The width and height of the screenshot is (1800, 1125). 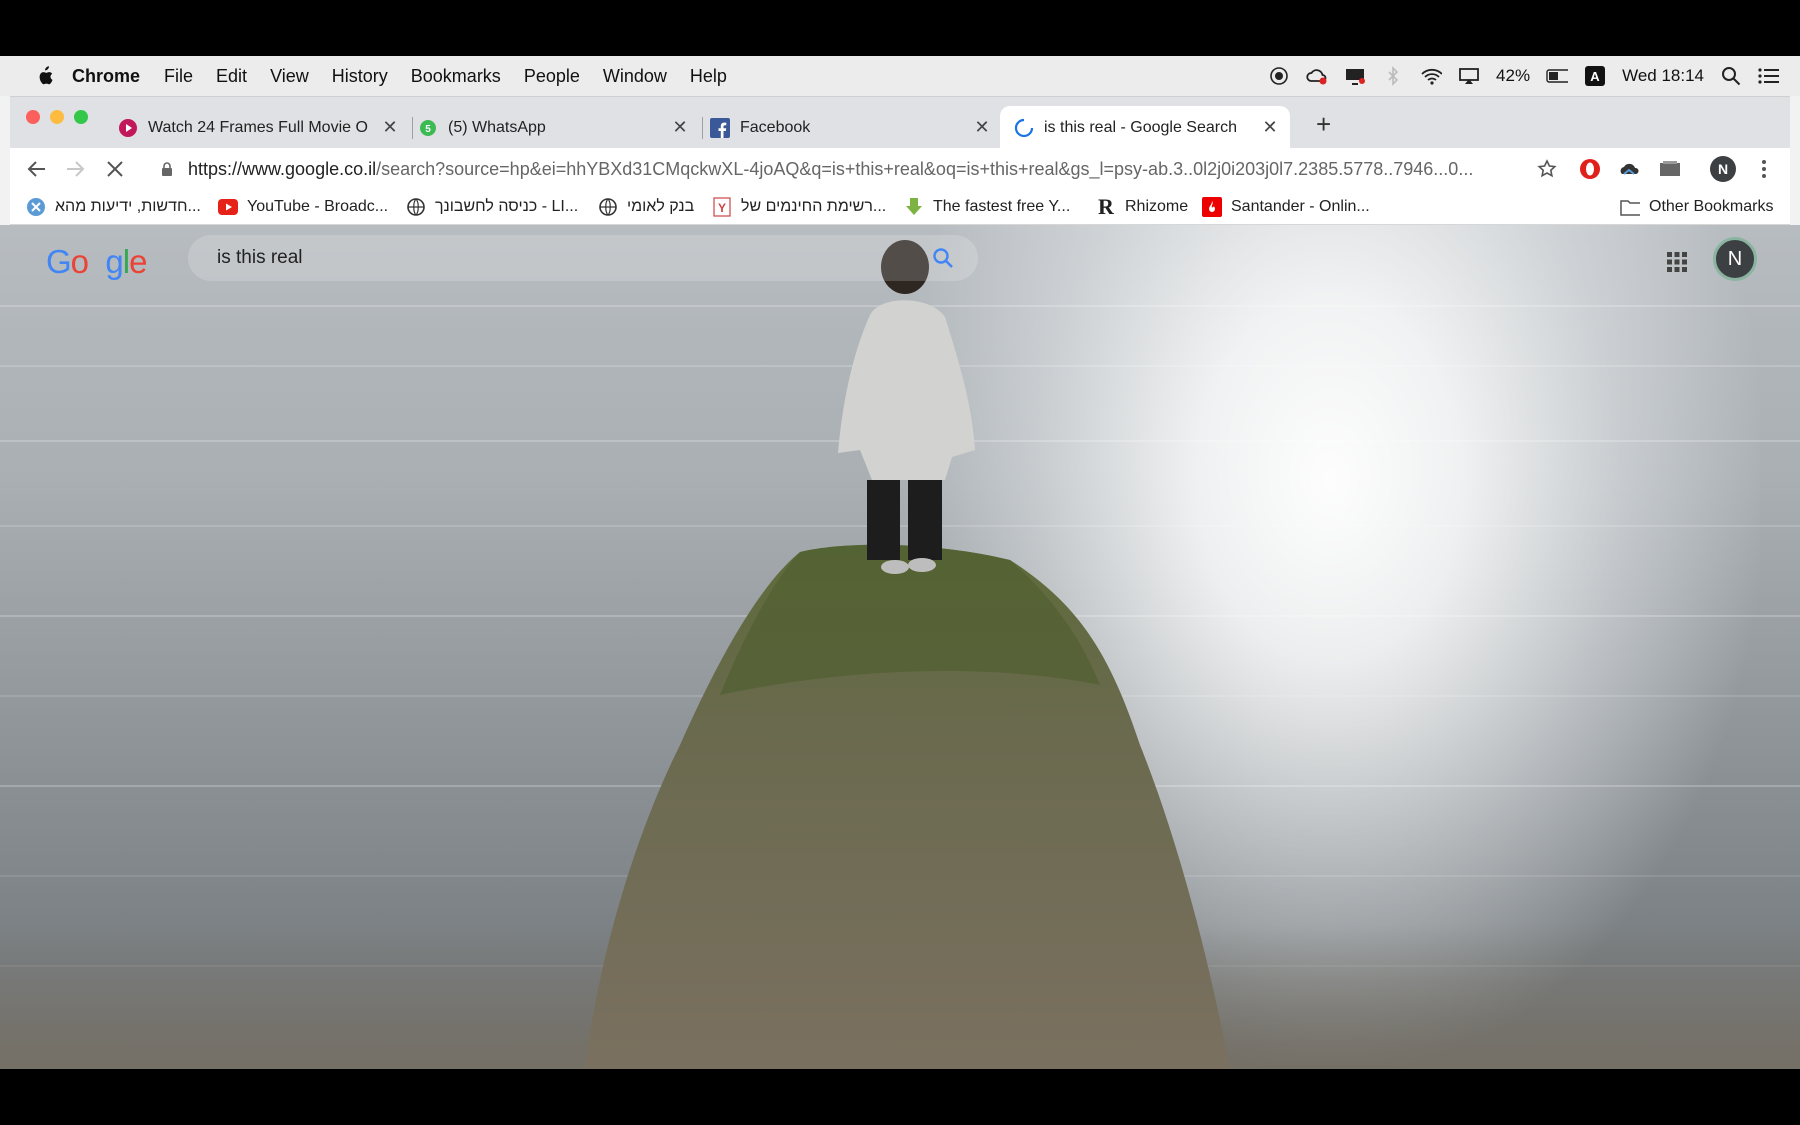 I want to click on apple-icon, so click(x=44, y=76).